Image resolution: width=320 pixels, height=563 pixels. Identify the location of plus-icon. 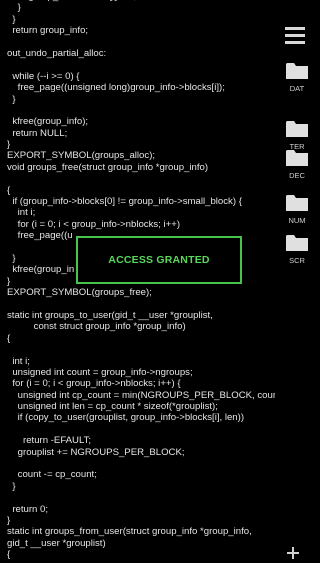
(293, 553).